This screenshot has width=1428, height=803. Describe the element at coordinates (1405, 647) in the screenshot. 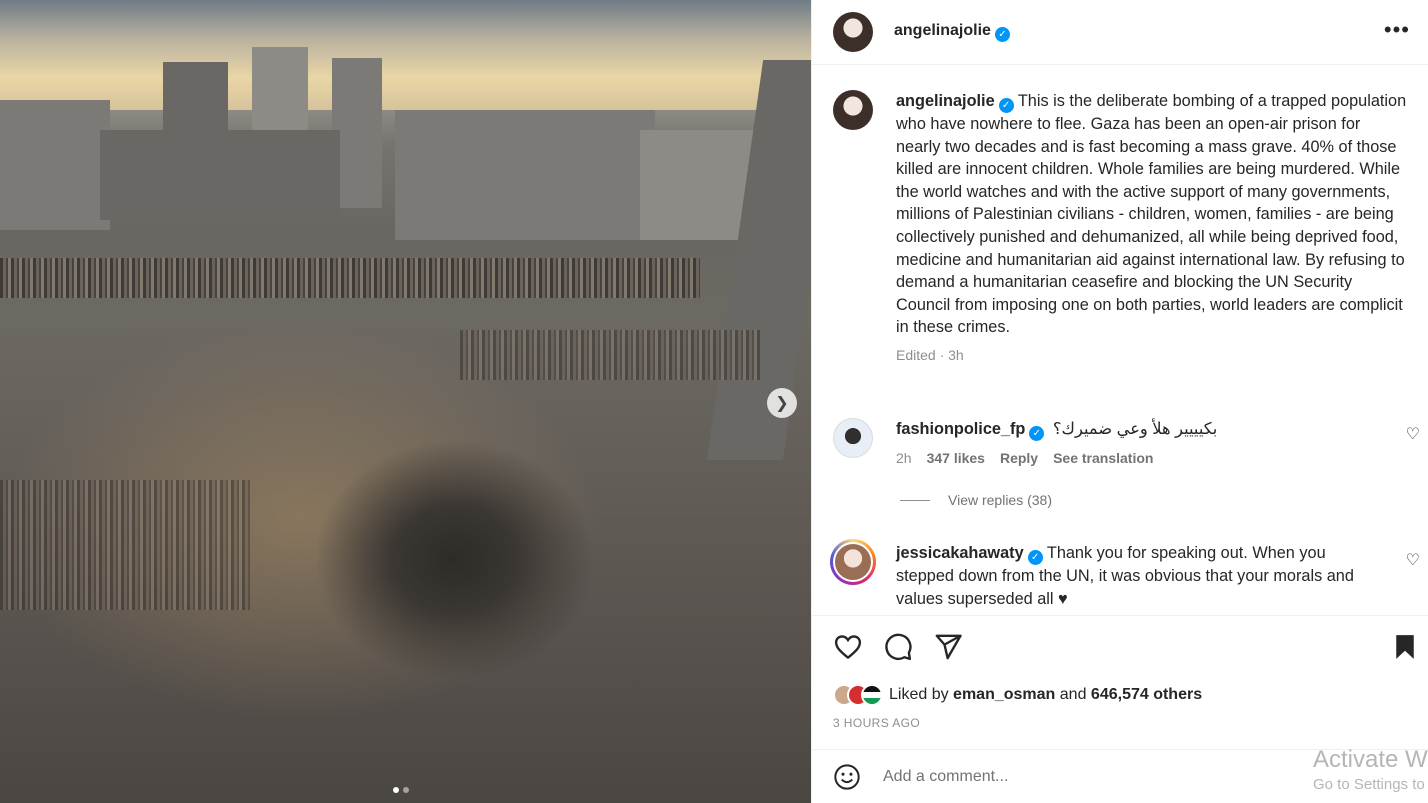

I see `bookmark-icon` at that location.